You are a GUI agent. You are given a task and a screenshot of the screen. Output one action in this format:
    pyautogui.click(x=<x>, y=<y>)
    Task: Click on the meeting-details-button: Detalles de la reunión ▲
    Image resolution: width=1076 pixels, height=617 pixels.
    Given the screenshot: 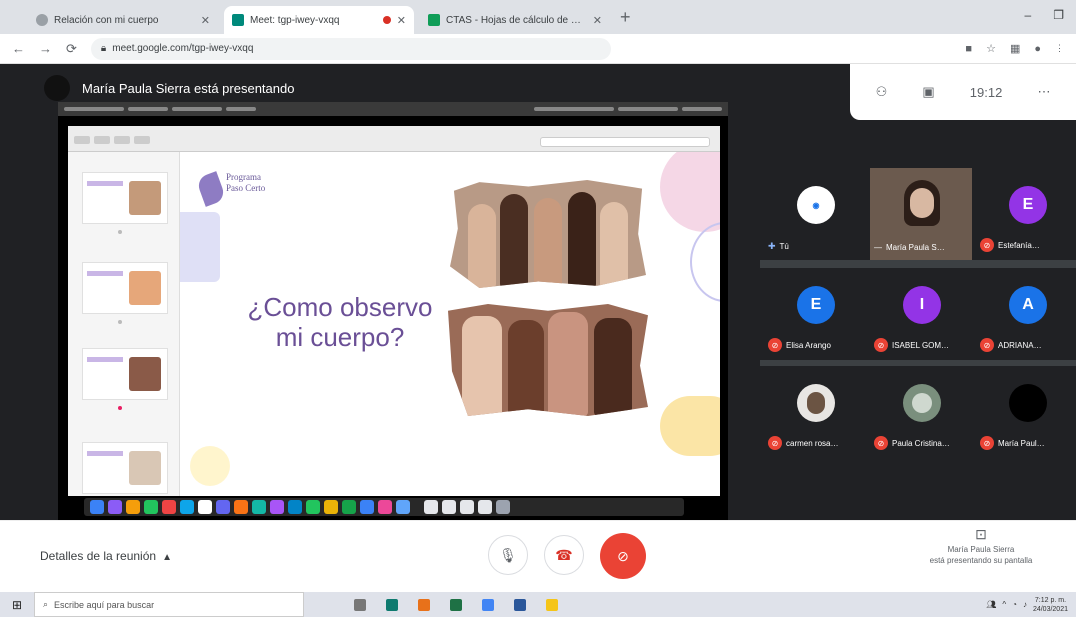 What is the action you would take?
    pyautogui.click(x=106, y=556)
    